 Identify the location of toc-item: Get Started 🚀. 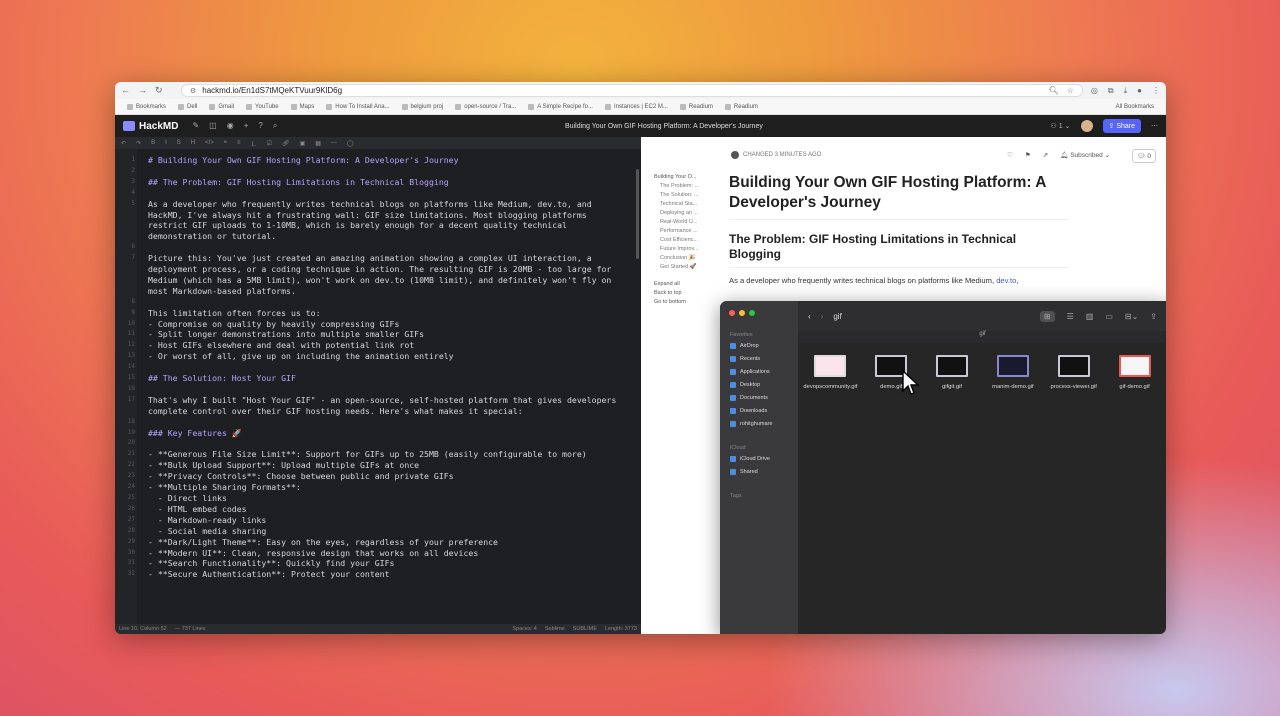
(676, 267).